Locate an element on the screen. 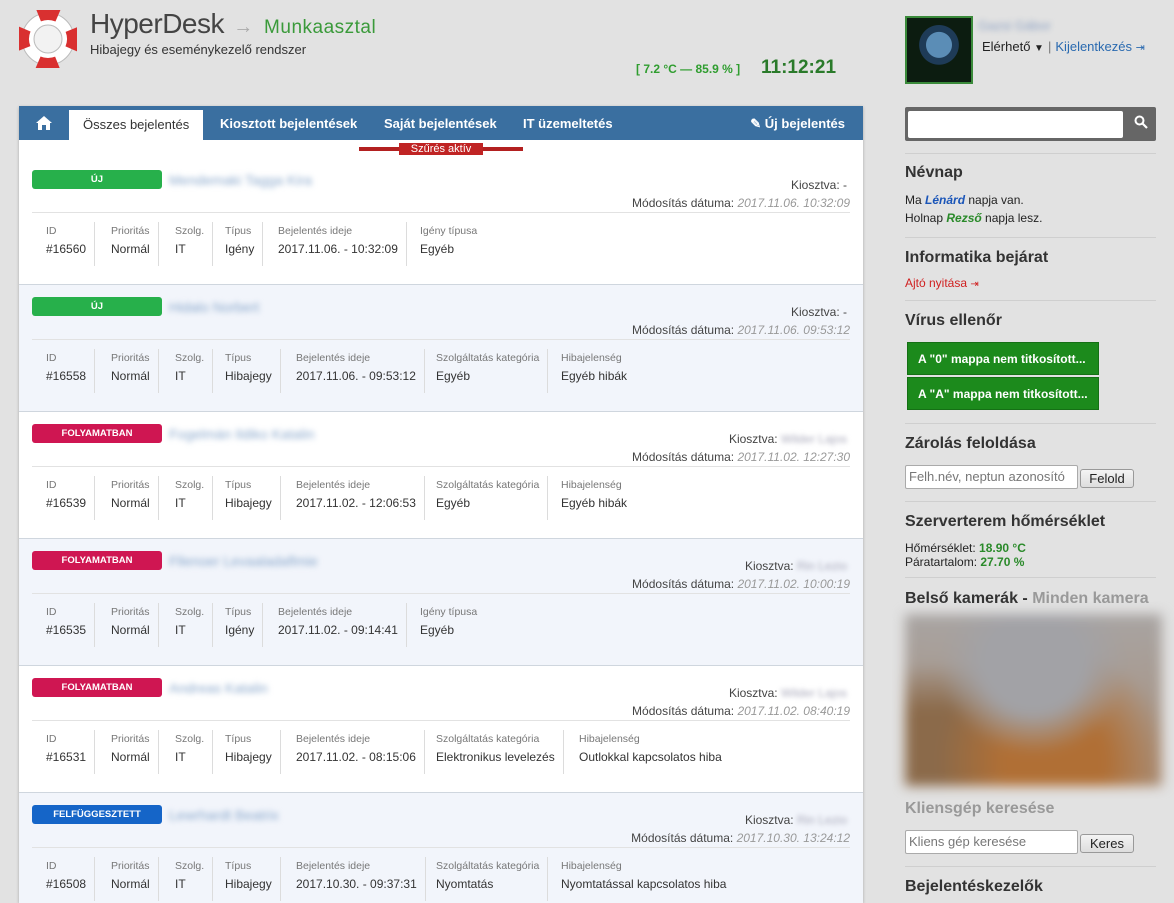 This screenshot has width=1174, height=903. server-temperature: Hőmérséklet: 18.90 °C is located at coordinates (965, 548).